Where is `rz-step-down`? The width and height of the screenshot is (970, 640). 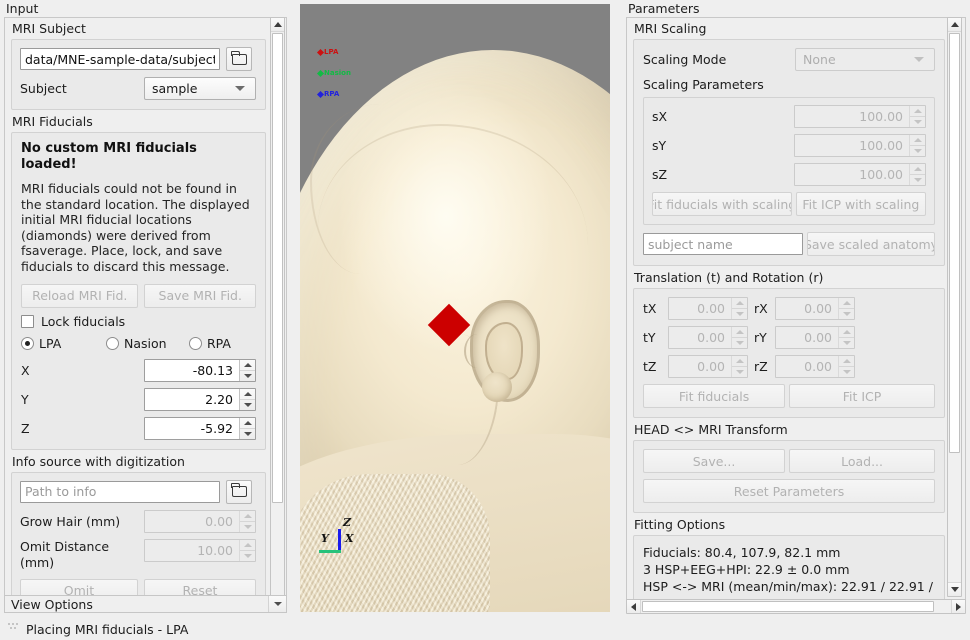
rz-step-down is located at coordinates (846, 372).